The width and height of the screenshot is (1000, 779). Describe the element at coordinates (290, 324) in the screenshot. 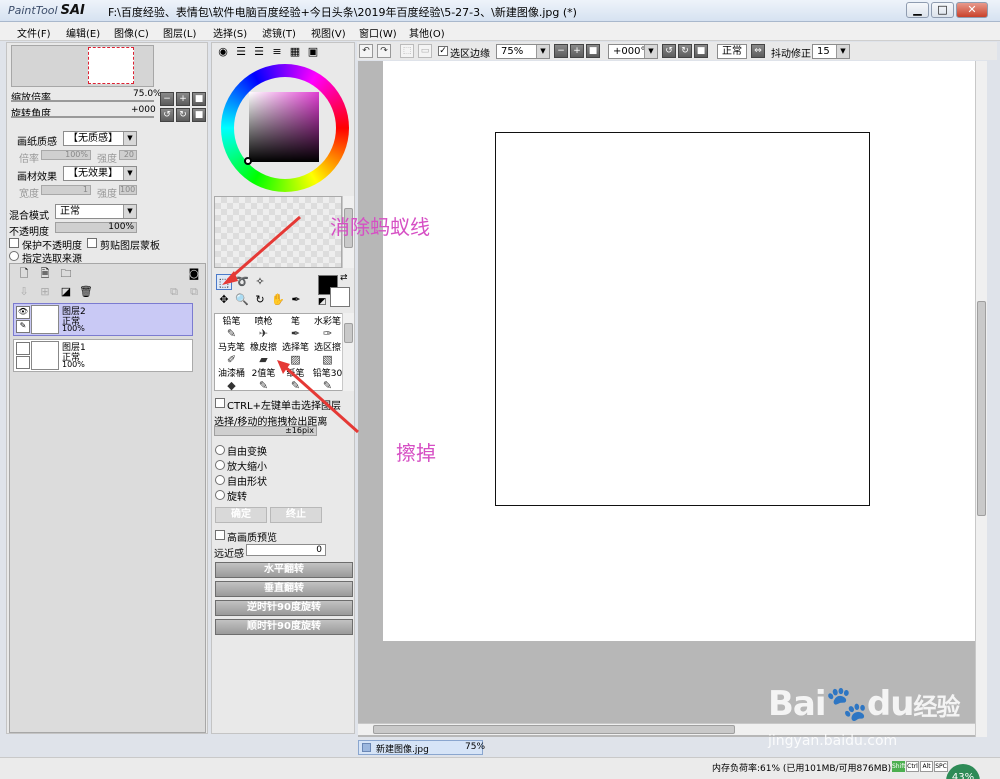

I see `annotation-arrows` at that location.